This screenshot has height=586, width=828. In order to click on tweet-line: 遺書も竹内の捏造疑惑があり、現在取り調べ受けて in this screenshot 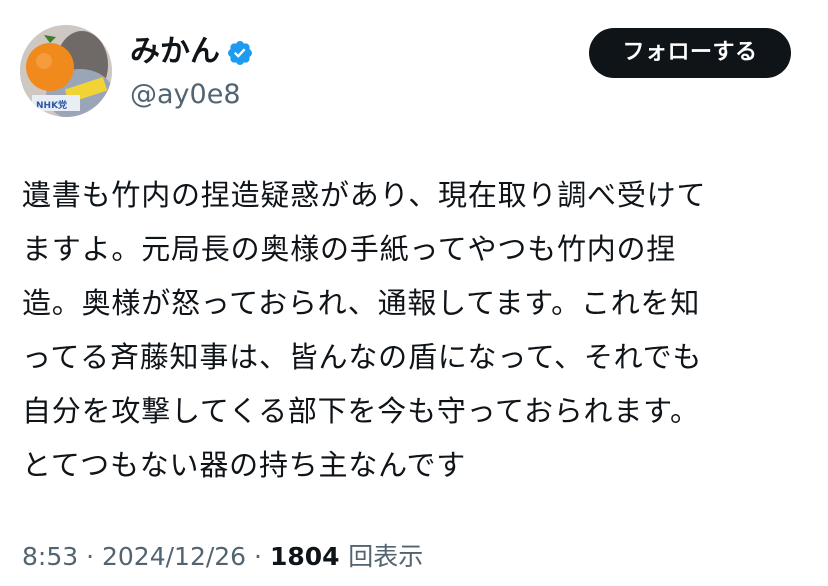, I will do `click(364, 195)`.